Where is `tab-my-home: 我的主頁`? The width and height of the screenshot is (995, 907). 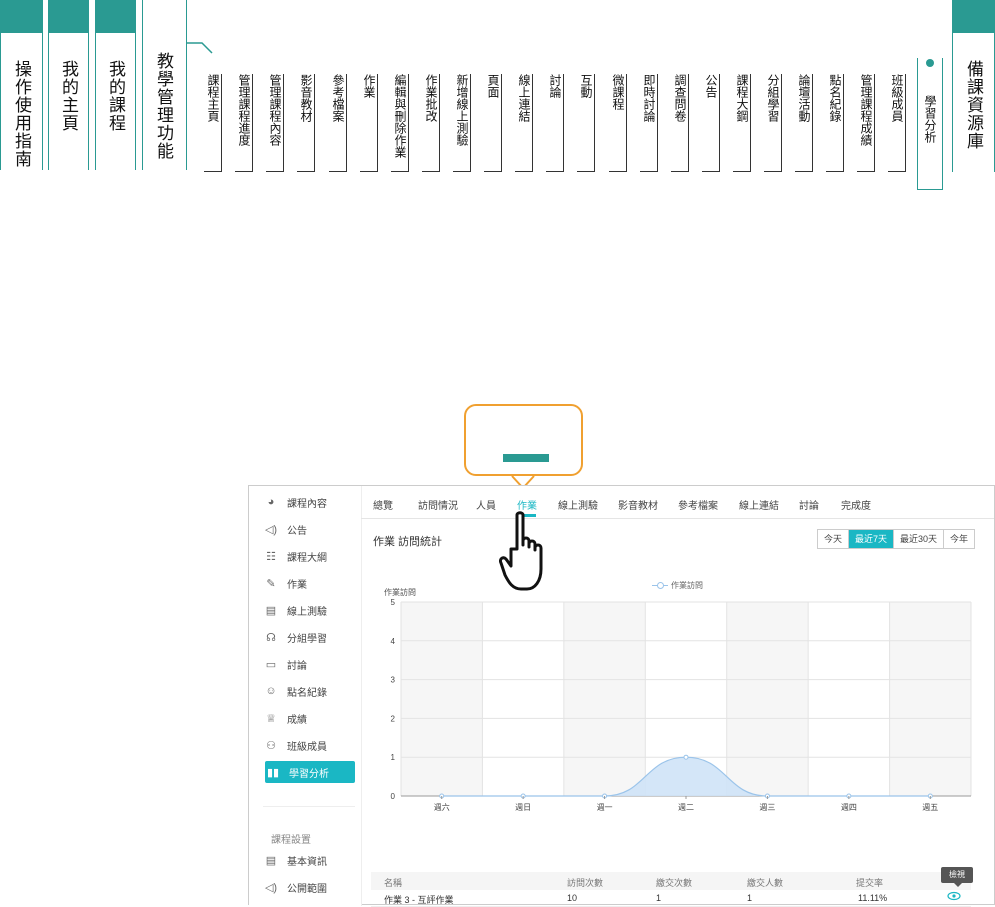 tab-my-home: 我的主頁 is located at coordinates (68, 85).